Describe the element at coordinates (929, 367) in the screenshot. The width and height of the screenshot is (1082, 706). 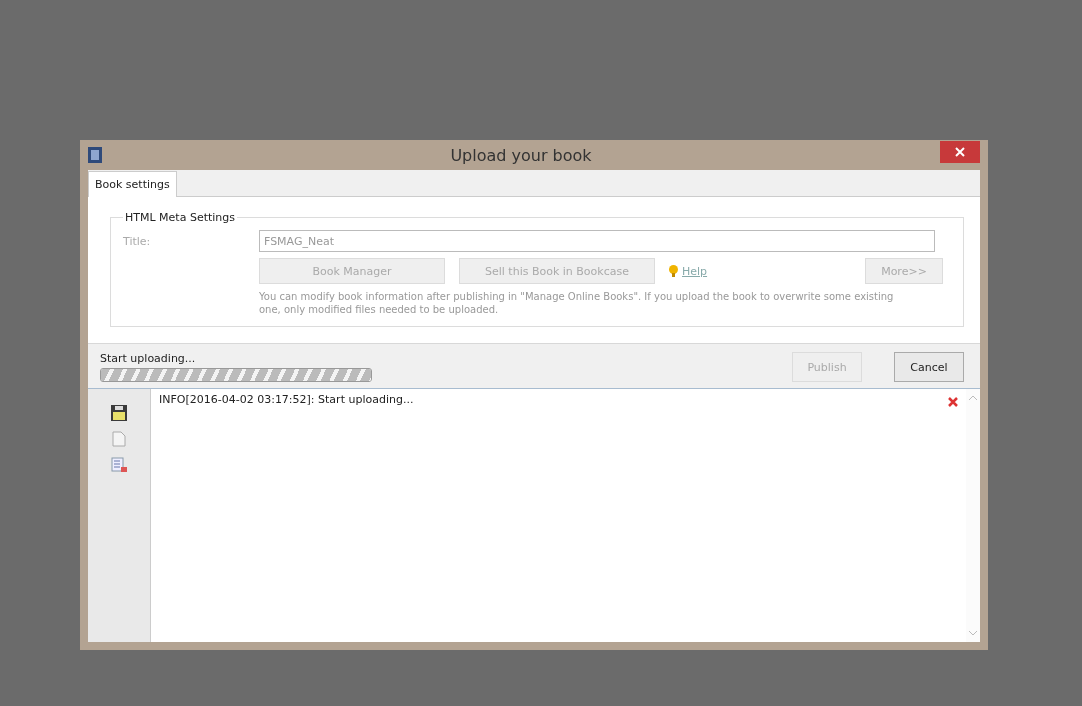
I see `cancel-button: Cancel` at that location.